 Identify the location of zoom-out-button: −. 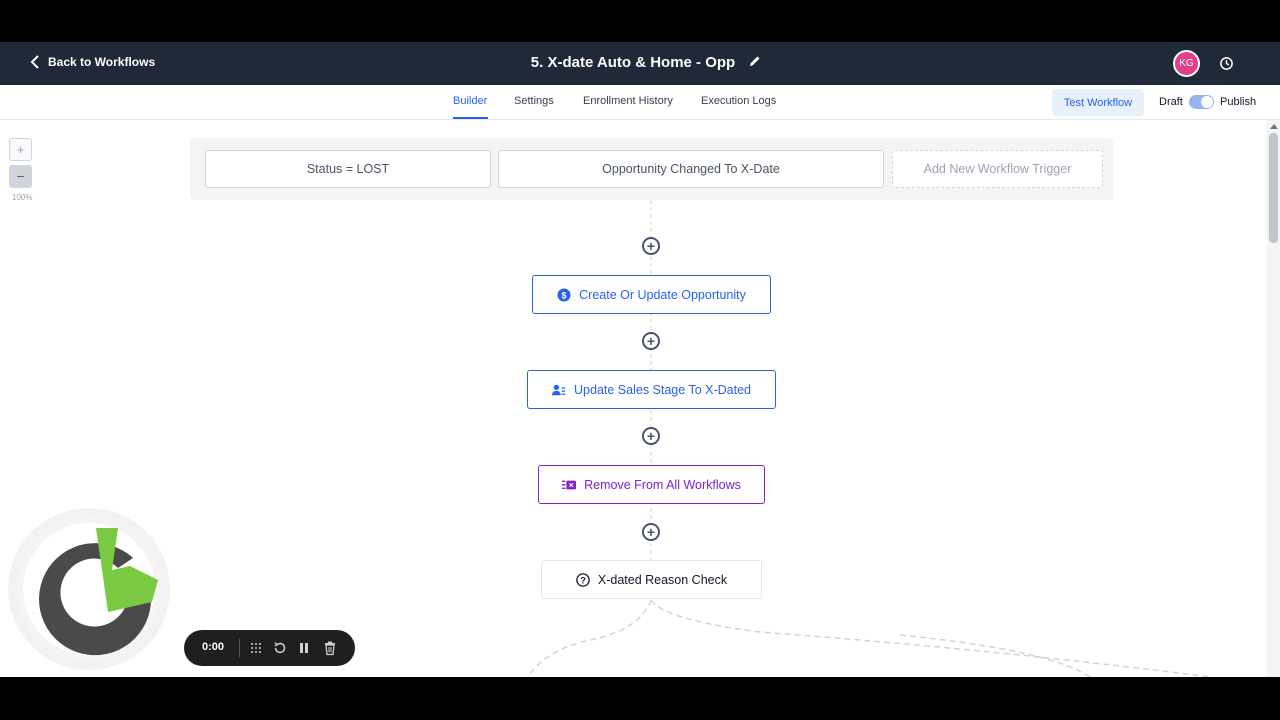
(20, 176).